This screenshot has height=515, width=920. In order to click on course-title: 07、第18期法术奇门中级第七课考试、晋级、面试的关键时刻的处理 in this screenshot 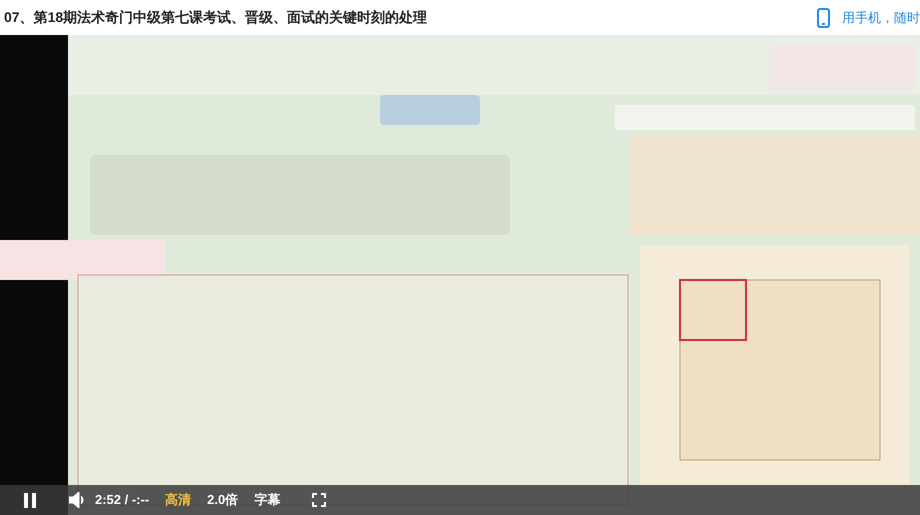, I will do `click(216, 17)`.